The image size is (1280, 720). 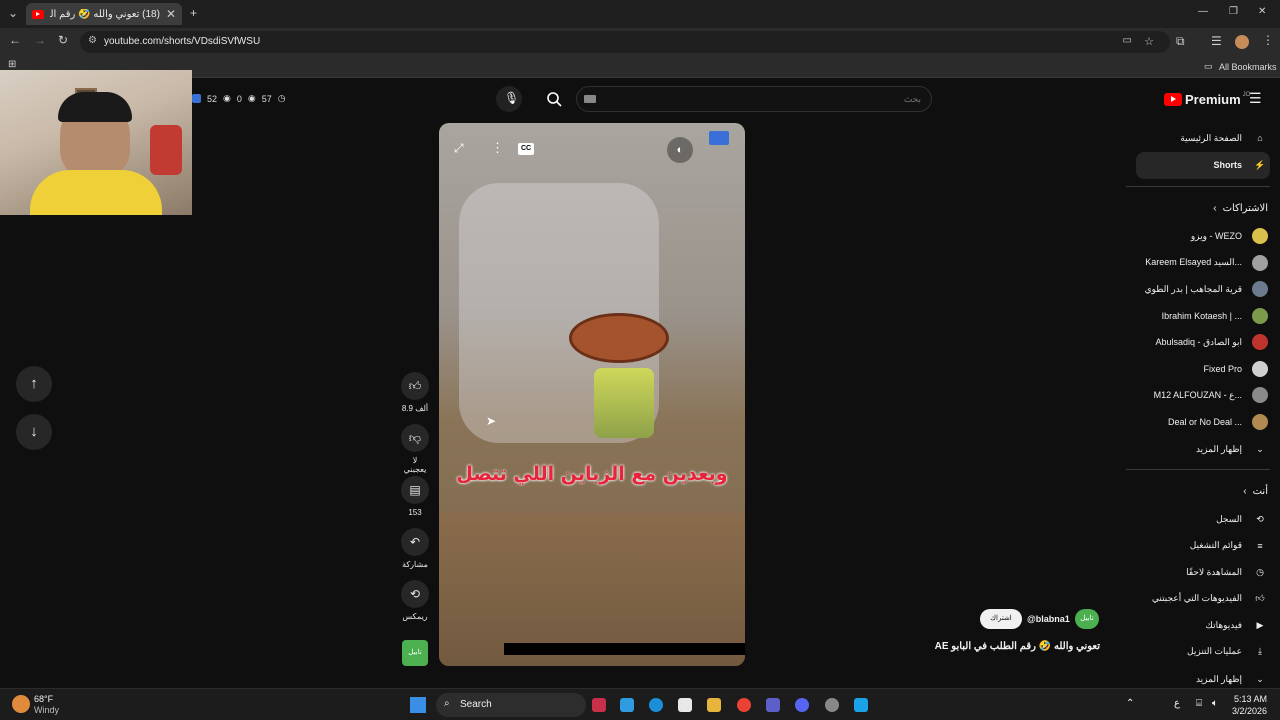 What do you see at coordinates (415, 653) in the screenshot?
I see `channel-thumbnail: تابيل` at bounding box center [415, 653].